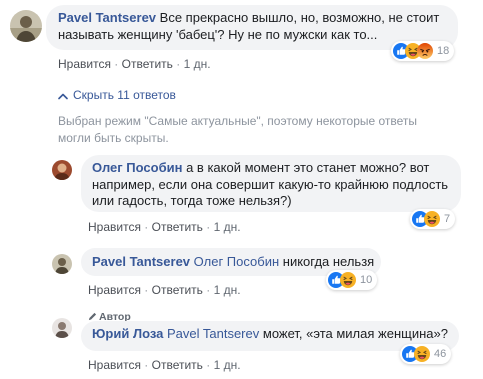  Describe the element at coordinates (447, 219) in the screenshot. I see `reaction-count: 7` at that location.